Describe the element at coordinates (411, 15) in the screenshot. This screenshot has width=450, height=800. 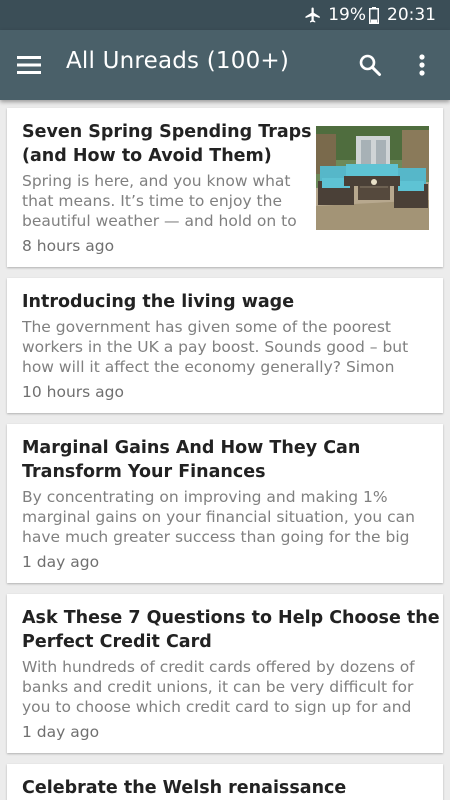
I see `clock: 20:31` at that location.